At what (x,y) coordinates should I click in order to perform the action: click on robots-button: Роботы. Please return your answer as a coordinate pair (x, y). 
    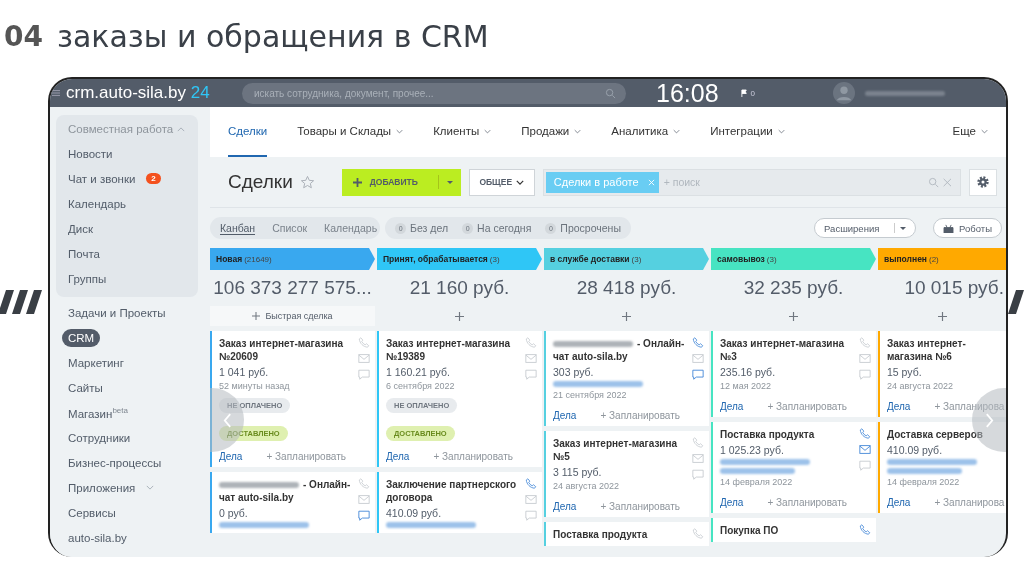
    Looking at the image, I should click on (967, 228).